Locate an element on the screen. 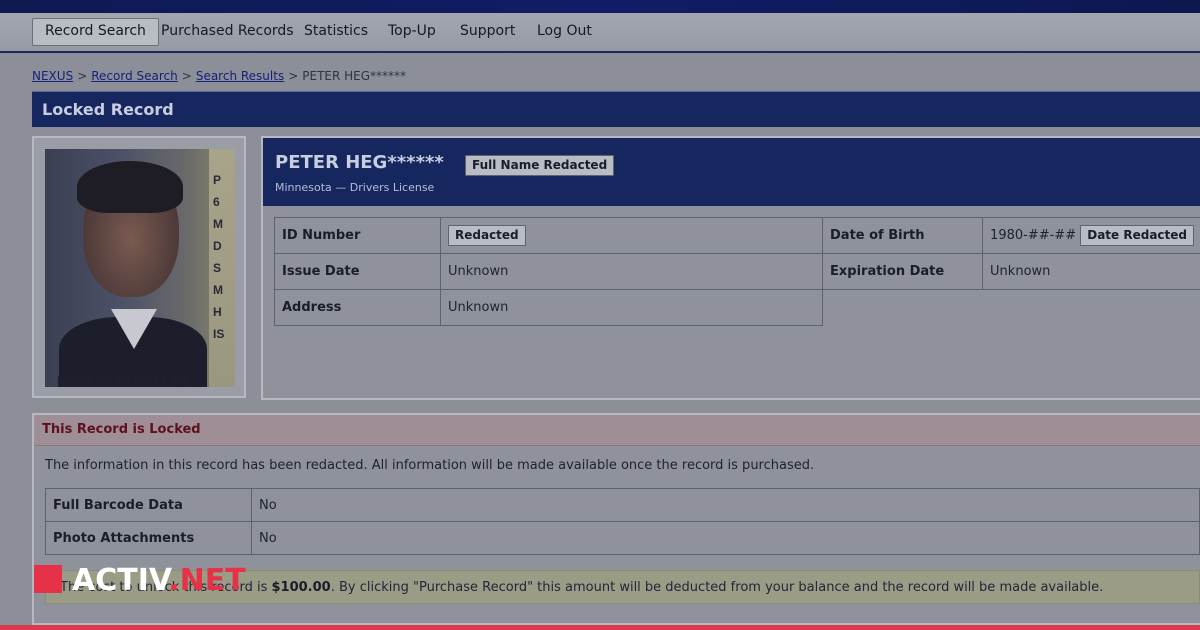 The height and width of the screenshot is (630, 1200). field-label: Expiration Date is located at coordinates (902, 271).